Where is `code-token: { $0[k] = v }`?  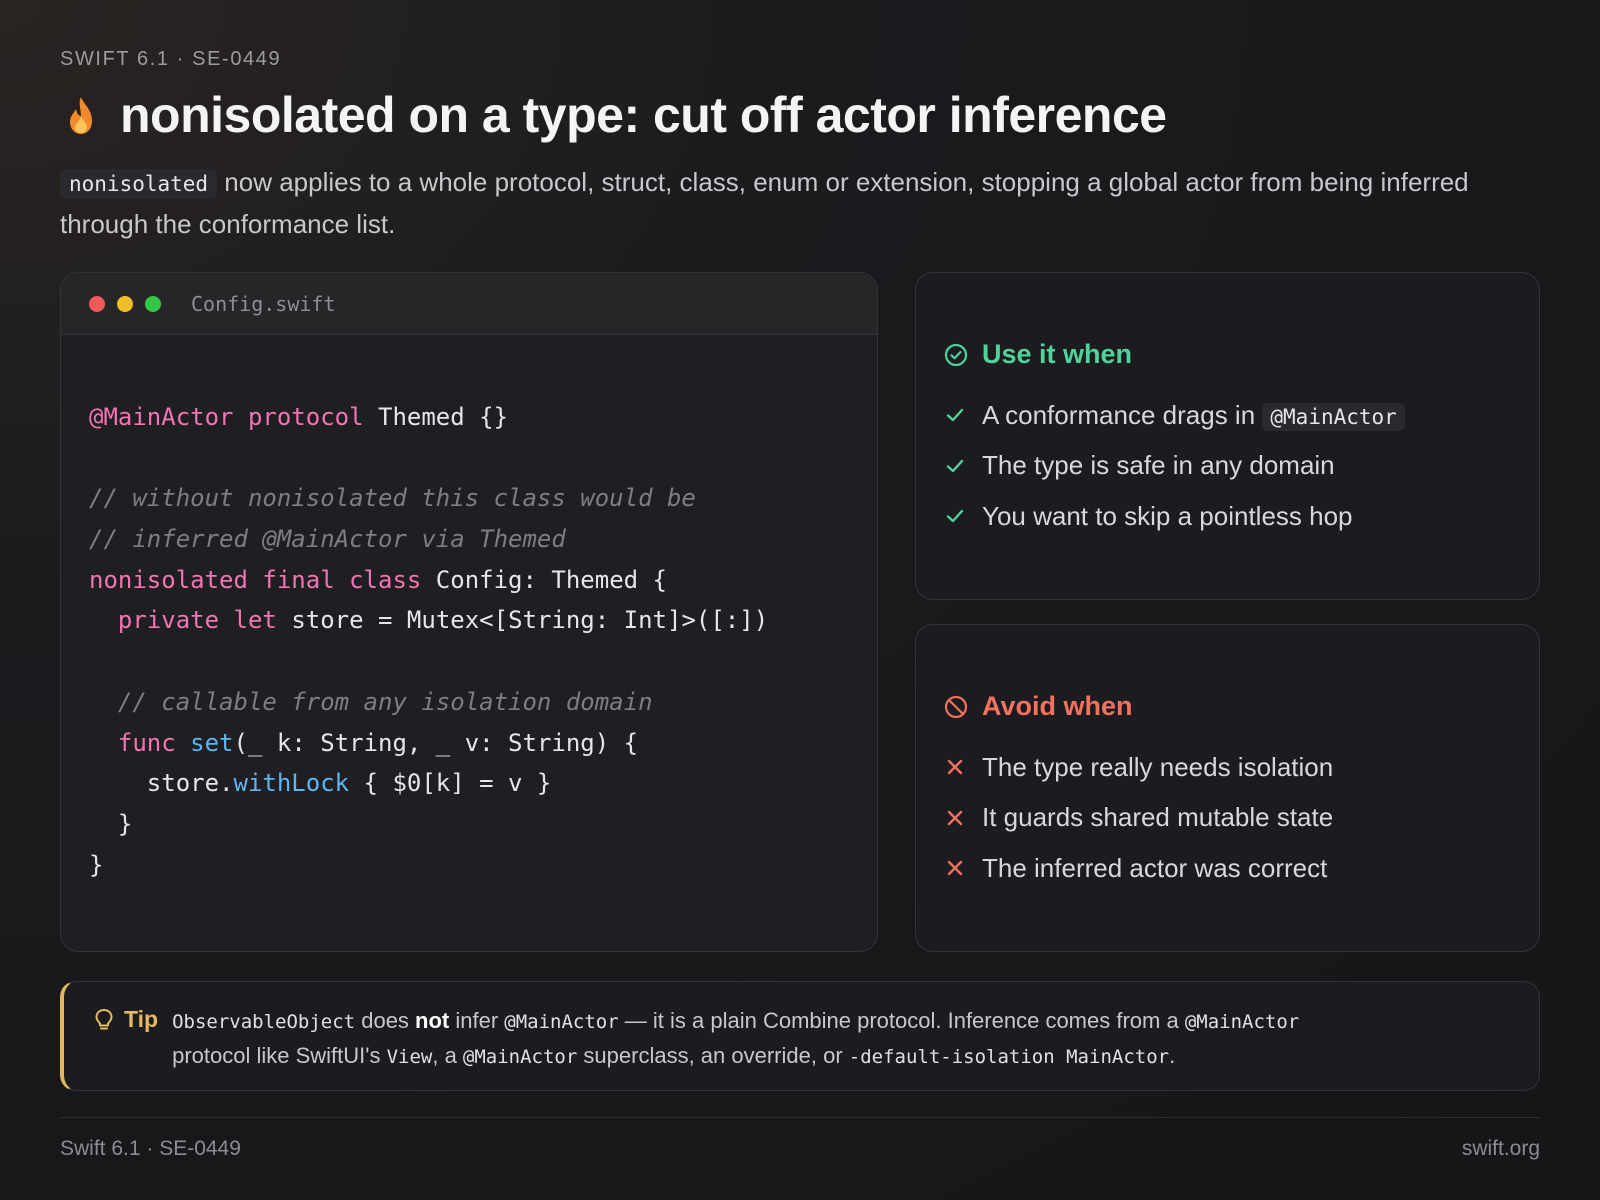 code-token: { $0[k] = v } is located at coordinates (450, 783).